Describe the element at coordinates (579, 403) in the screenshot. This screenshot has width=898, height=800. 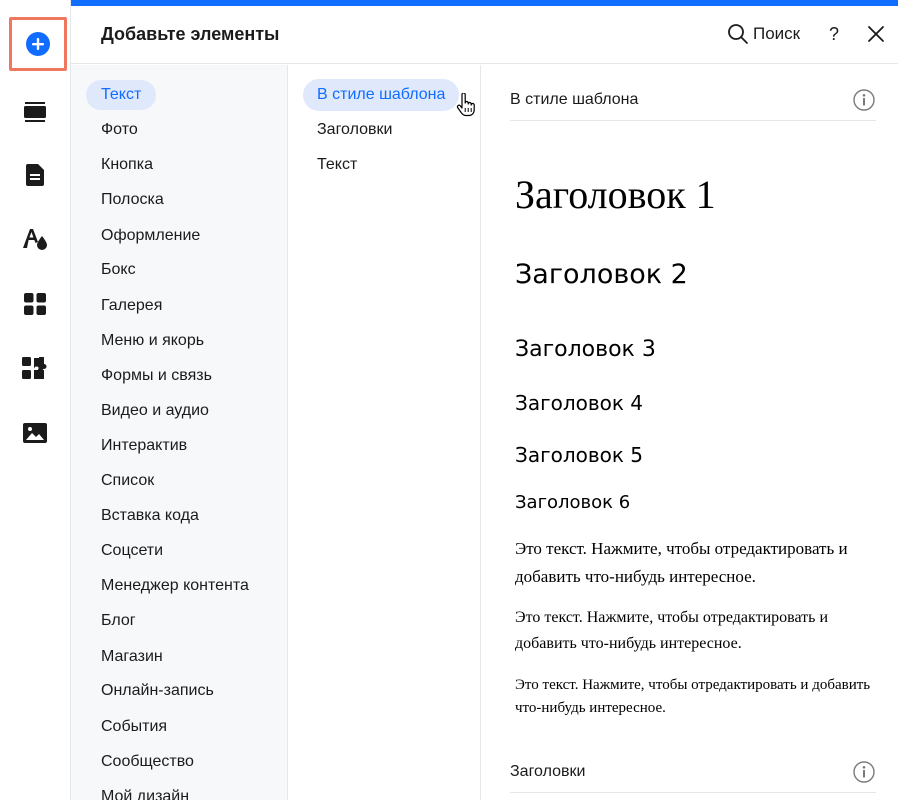
I see `heading-4-preset: Заголовок 4` at that location.